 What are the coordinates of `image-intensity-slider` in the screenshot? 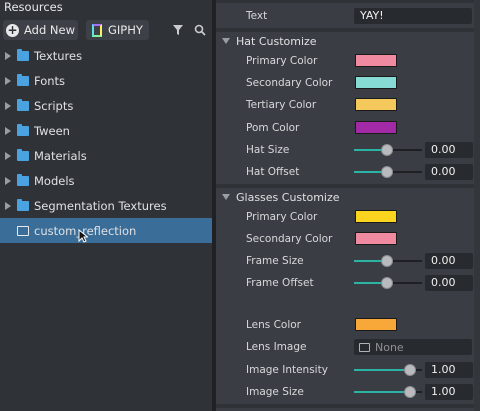 It's located at (388, 370).